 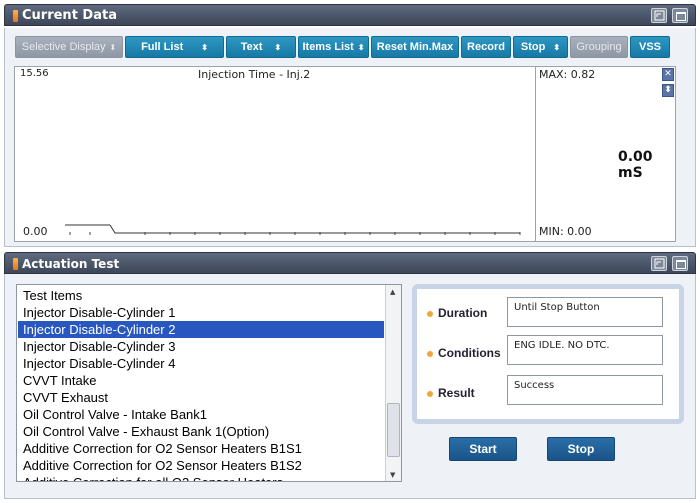 What do you see at coordinates (251, 47) in the screenshot?
I see `text-label: Text` at bounding box center [251, 47].